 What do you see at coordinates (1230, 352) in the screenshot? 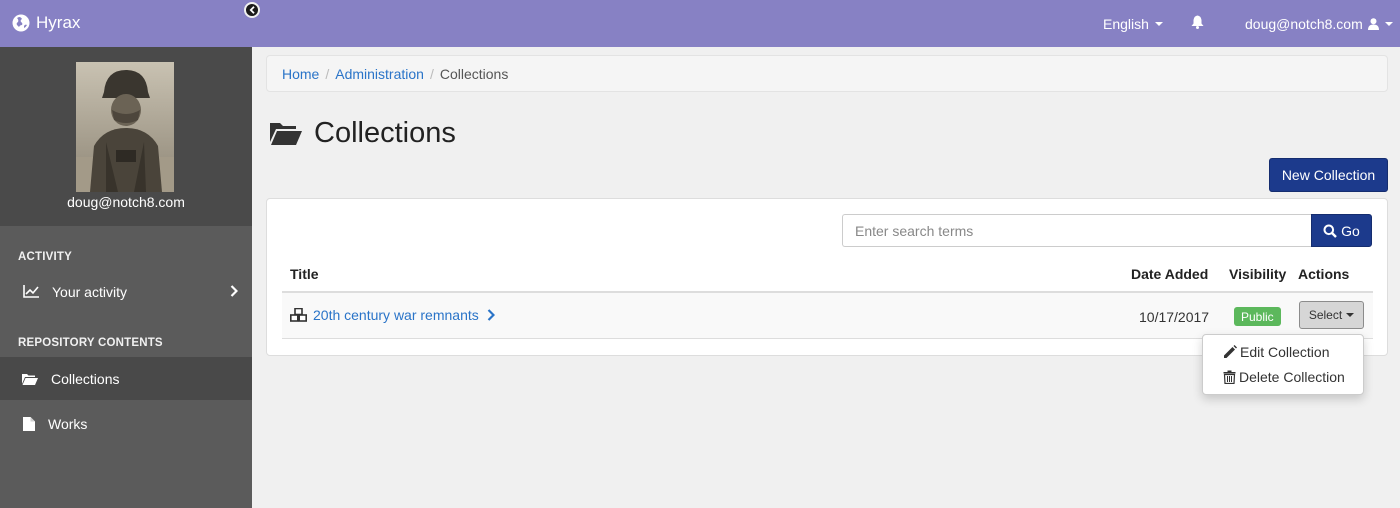
I see `pencil-icon` at bounding box center [1230, 352].